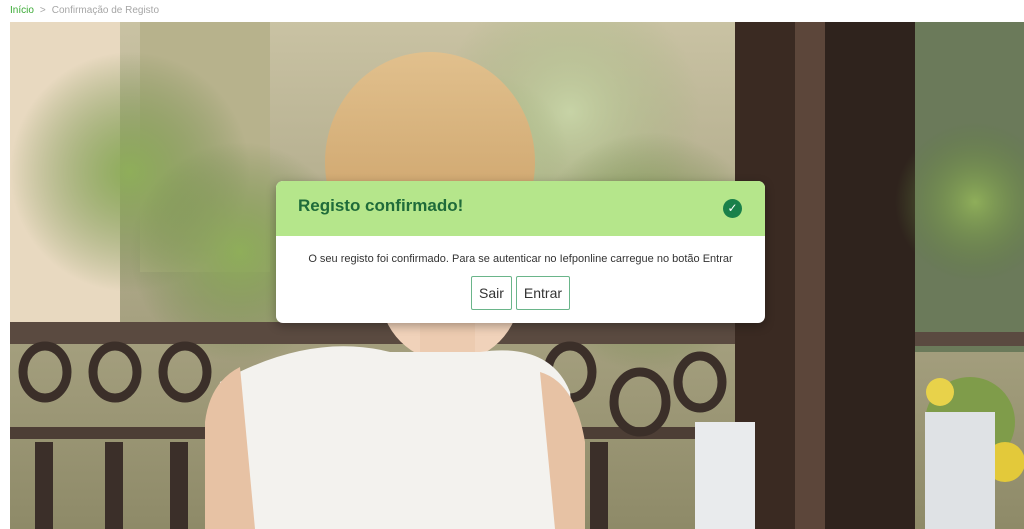 This screenshot has height=529, width=1024. What do you see at coordinates (491, 293) in the screenshot?
I see `exit-button: Sair` at bounding box center [491, 293].